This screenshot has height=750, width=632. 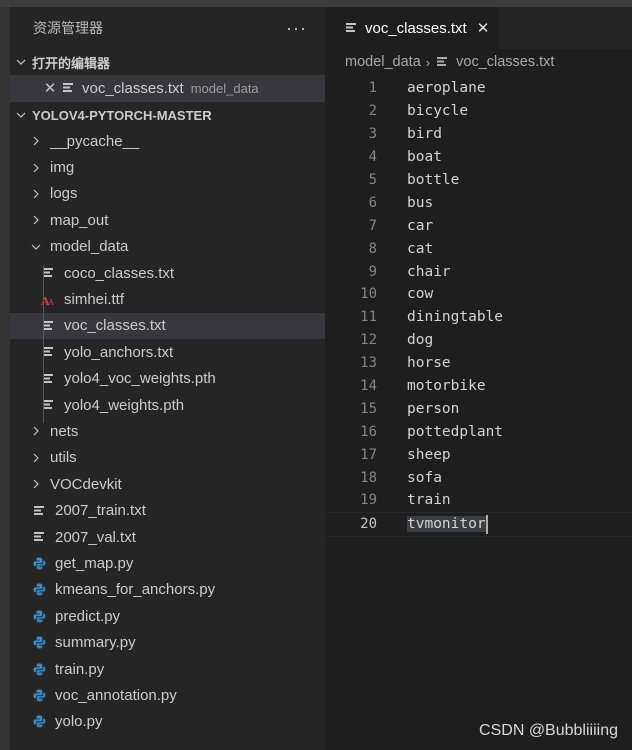 What do you see at coordinates (64, 431) in the screenshot?
I see `tree-item-label: nets` at bounding box center [64, 431].